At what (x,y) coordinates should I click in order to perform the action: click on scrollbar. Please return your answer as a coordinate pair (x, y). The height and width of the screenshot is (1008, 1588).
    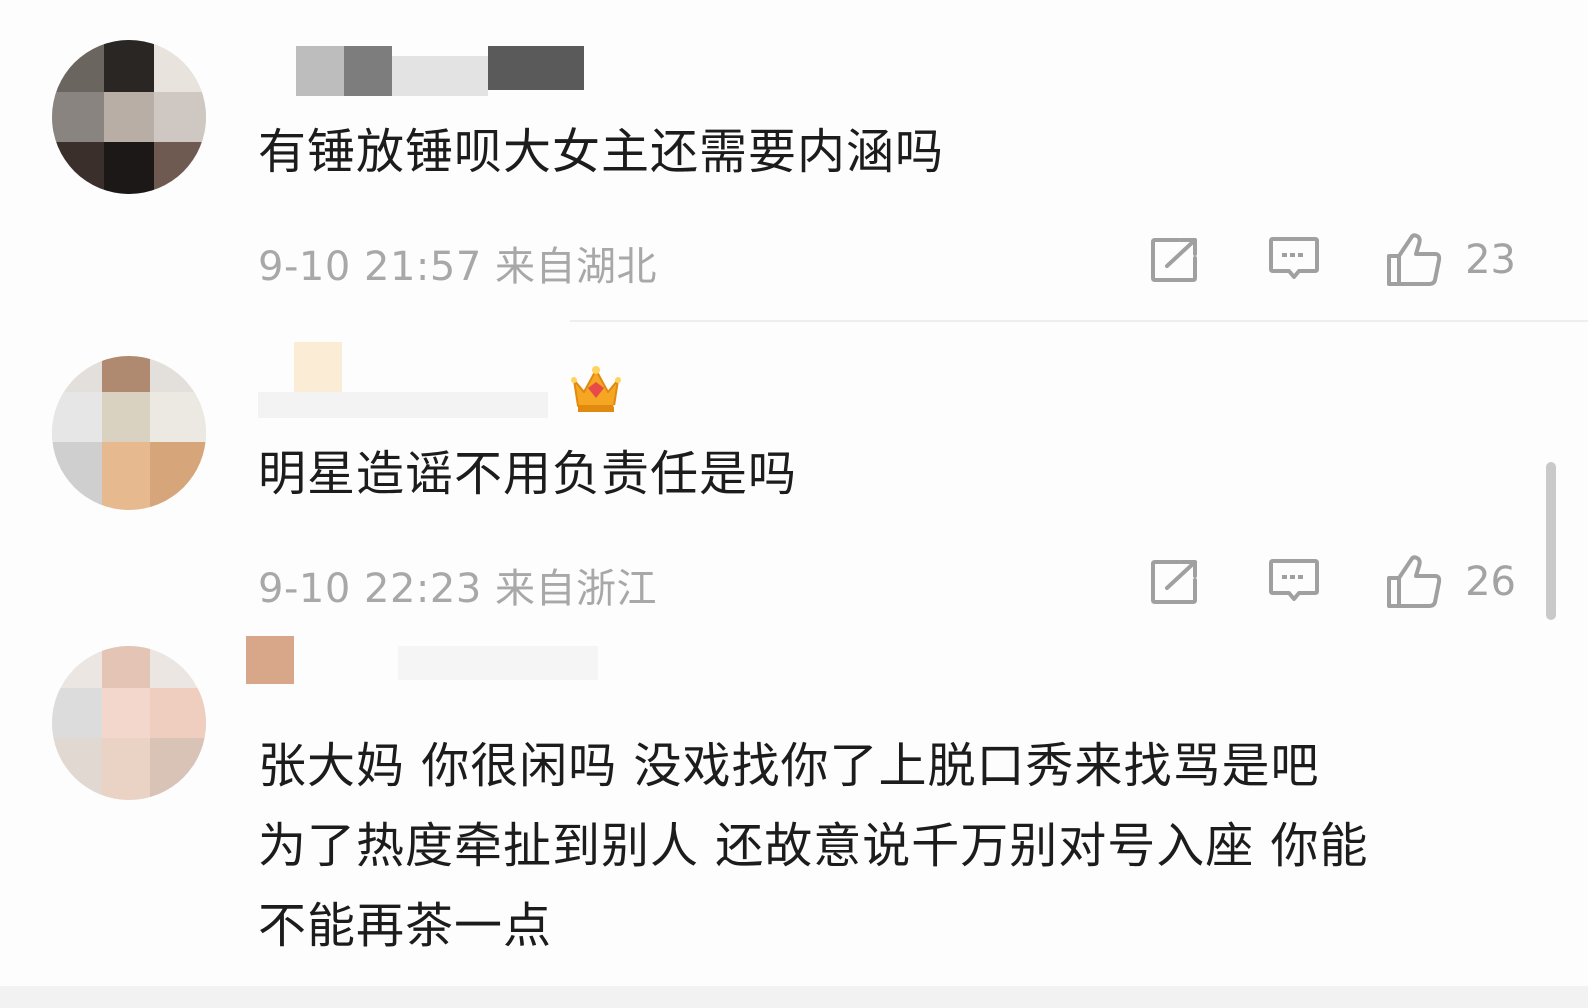
    Looking at the image, I should click on (1551, 541).